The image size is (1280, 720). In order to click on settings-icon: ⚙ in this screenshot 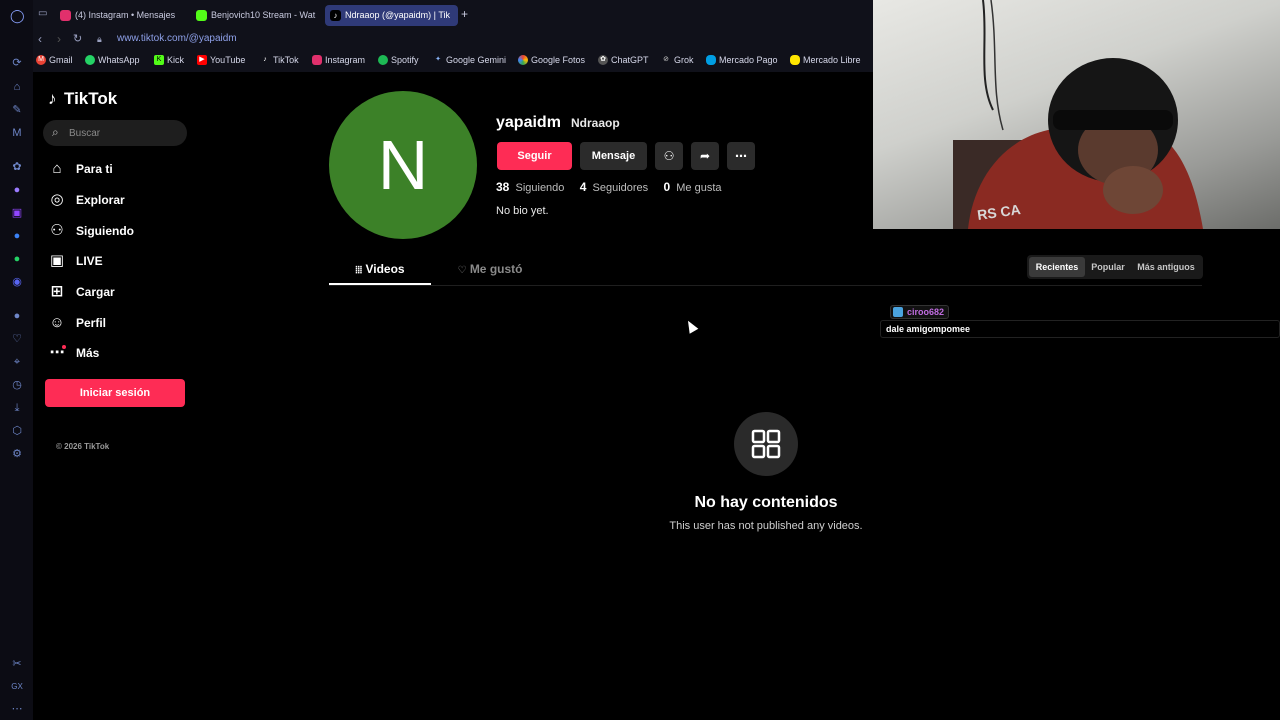, I will do `click(17, 454)`.